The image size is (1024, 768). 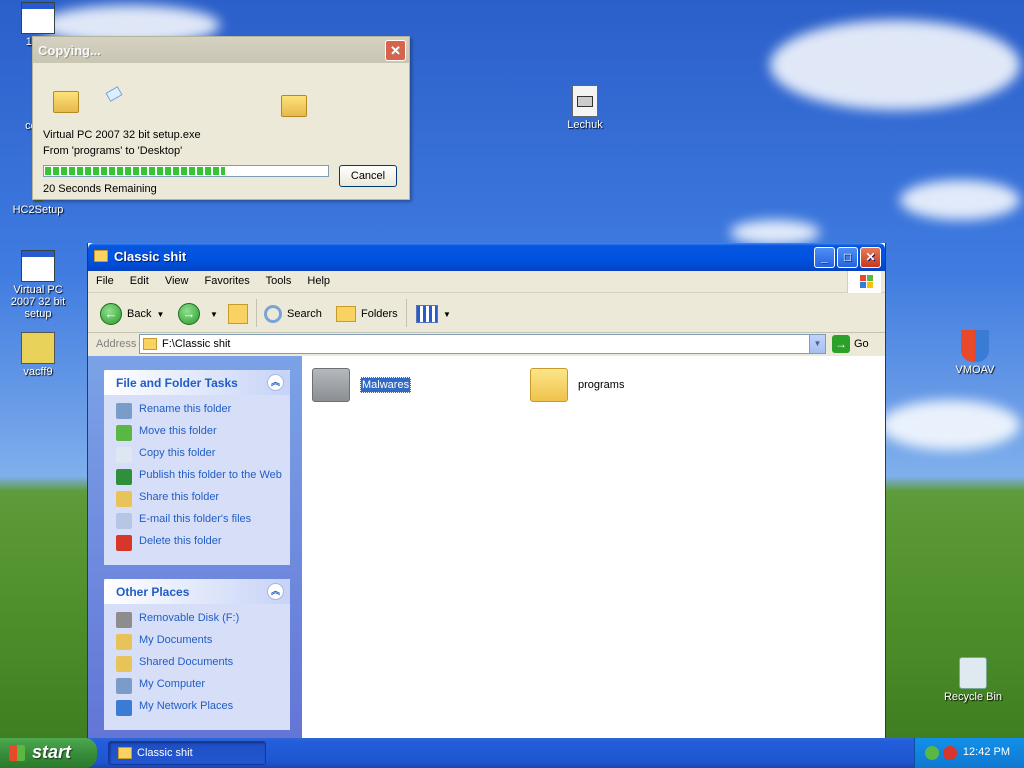 I want to click on globe-icon, so click(x=124, y=477).